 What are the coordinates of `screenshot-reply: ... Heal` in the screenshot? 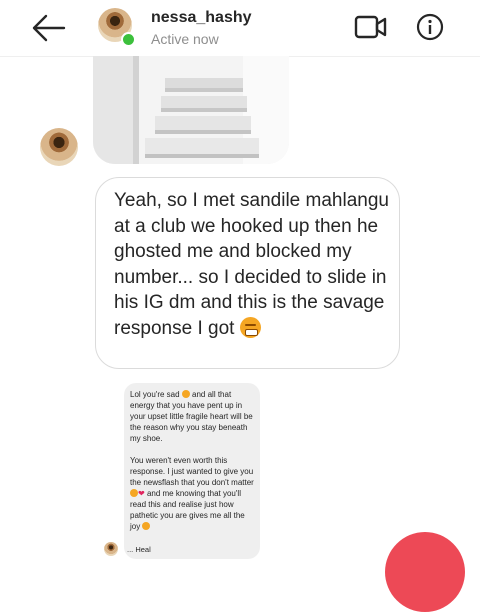 It's located at (139, 549).